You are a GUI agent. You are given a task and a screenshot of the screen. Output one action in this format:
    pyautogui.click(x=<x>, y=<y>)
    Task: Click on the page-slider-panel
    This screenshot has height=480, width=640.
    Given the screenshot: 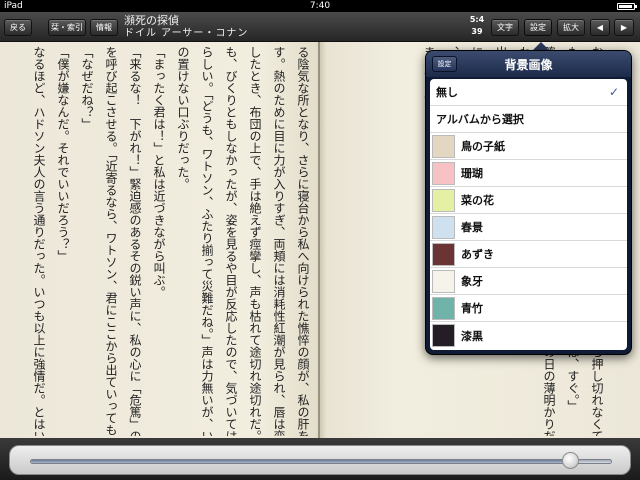 What is the action you would take?
    pyautogui.click(x=320, y=460)
    